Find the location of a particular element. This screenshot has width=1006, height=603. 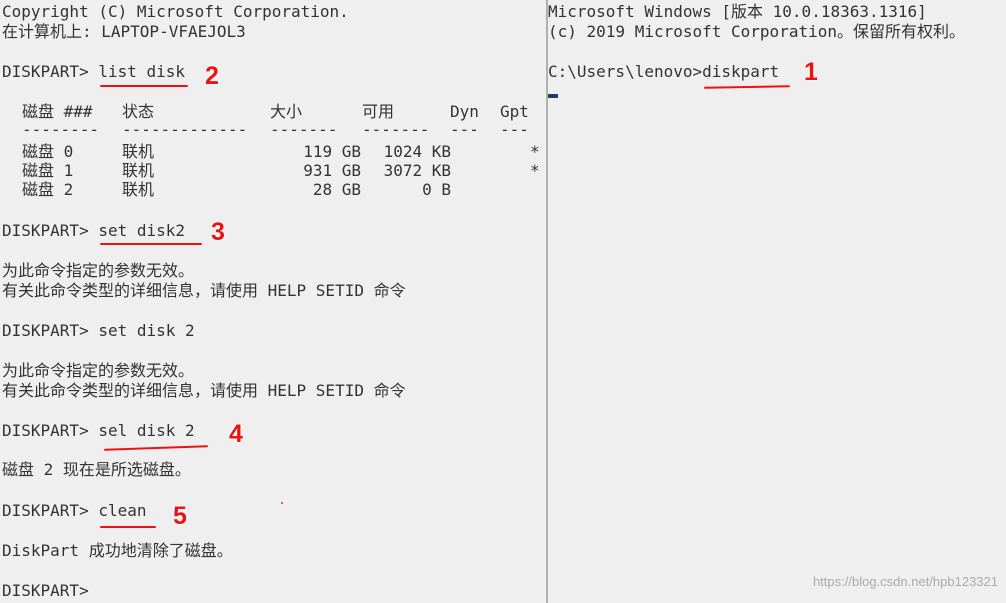

sel-result-line: 磁盘 2 现在是所选磁盘。 is located at coordinates (96, 469).